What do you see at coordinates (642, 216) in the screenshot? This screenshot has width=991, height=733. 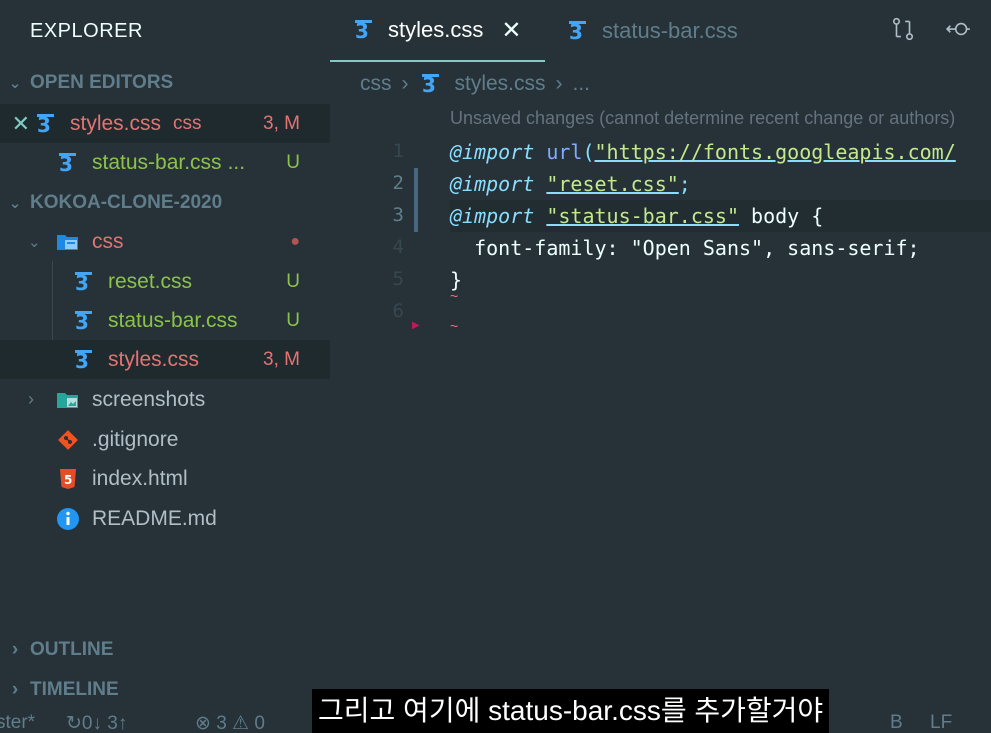 I see `code-string: "status-bar.css"` at bounding box center [642, 216].